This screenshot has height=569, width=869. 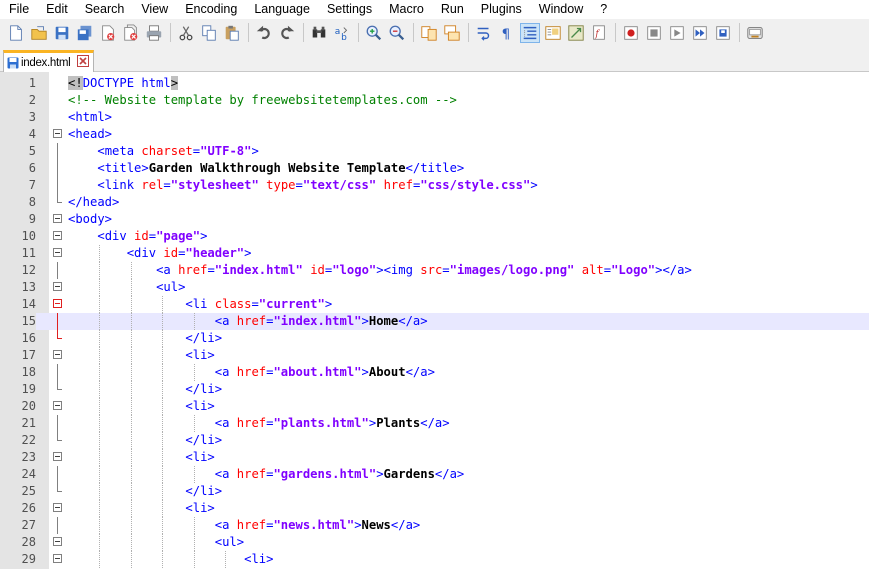 I want to click on tab-index-html: index.html, so click(x=48, y=61).